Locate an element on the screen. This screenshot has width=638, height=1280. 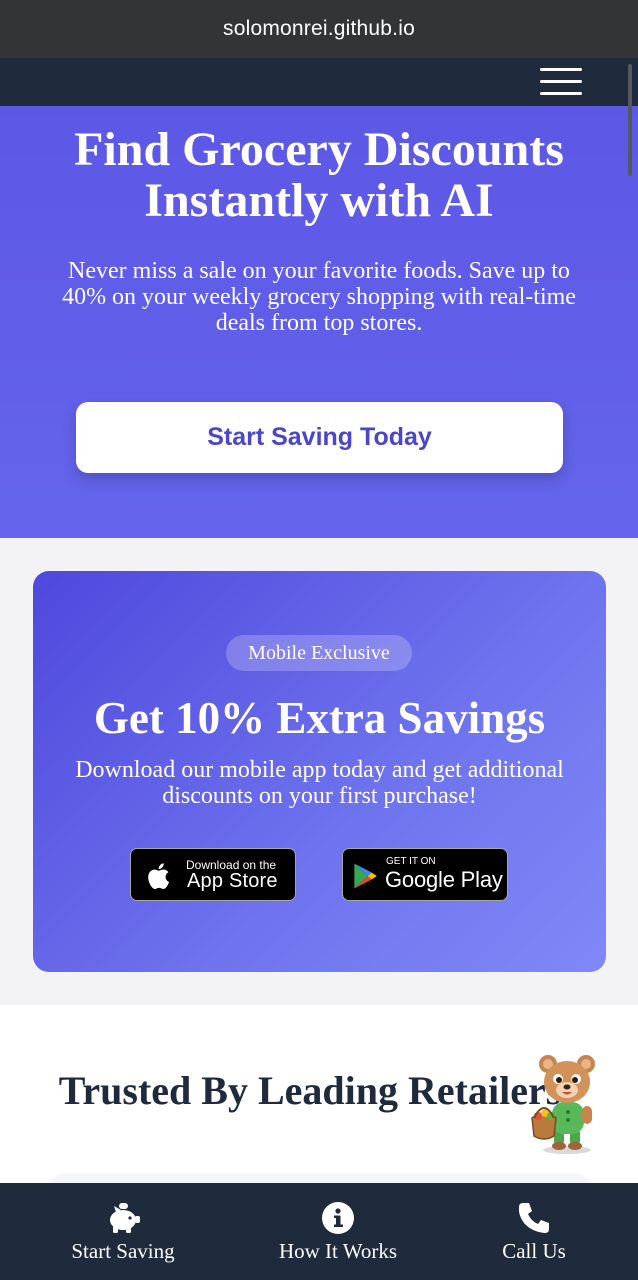
browser-address-bar: solomonrei.github.io is located at coordinates (319, 29).